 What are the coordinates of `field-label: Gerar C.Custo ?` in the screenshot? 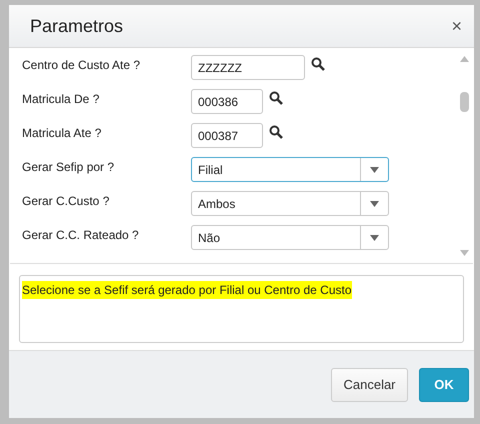 It's located at (66, 200).